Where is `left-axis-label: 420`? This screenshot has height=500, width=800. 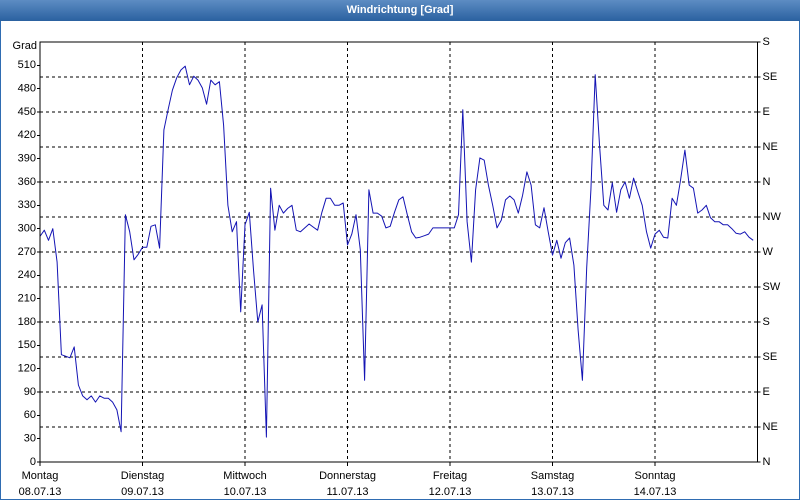 left-axis-label: 420 is located at coordinates (27, 135).